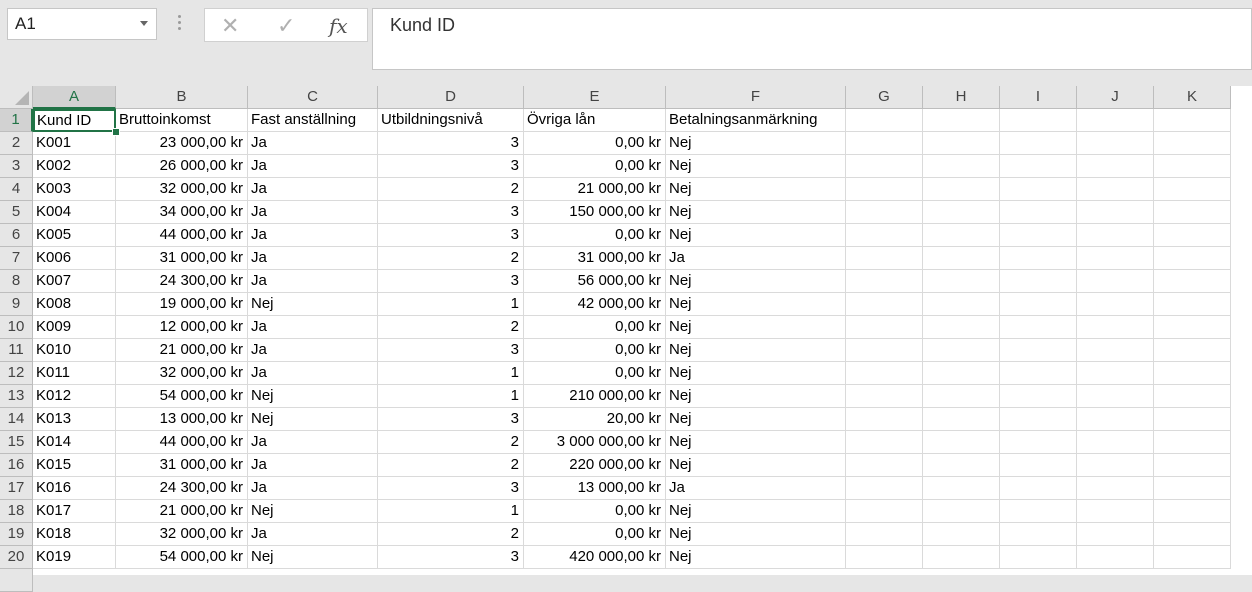 This screenshot has height=592, width=1252. What do you see at coordinates (1038, 557) in the screenshot?
I see `cell-i20` at bounding box center [1038, 557].